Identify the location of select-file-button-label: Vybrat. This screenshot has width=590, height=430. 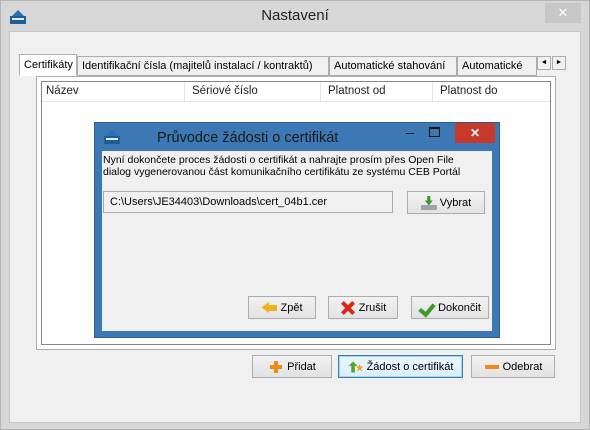
(455, 202).